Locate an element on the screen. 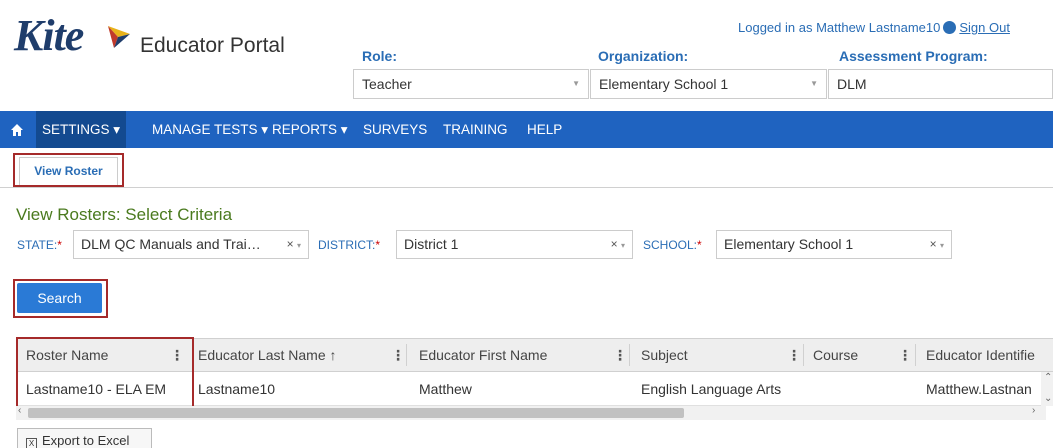 This screenshot has width=1053, height=448. table-cell-course is located at coordinates (863, 389).